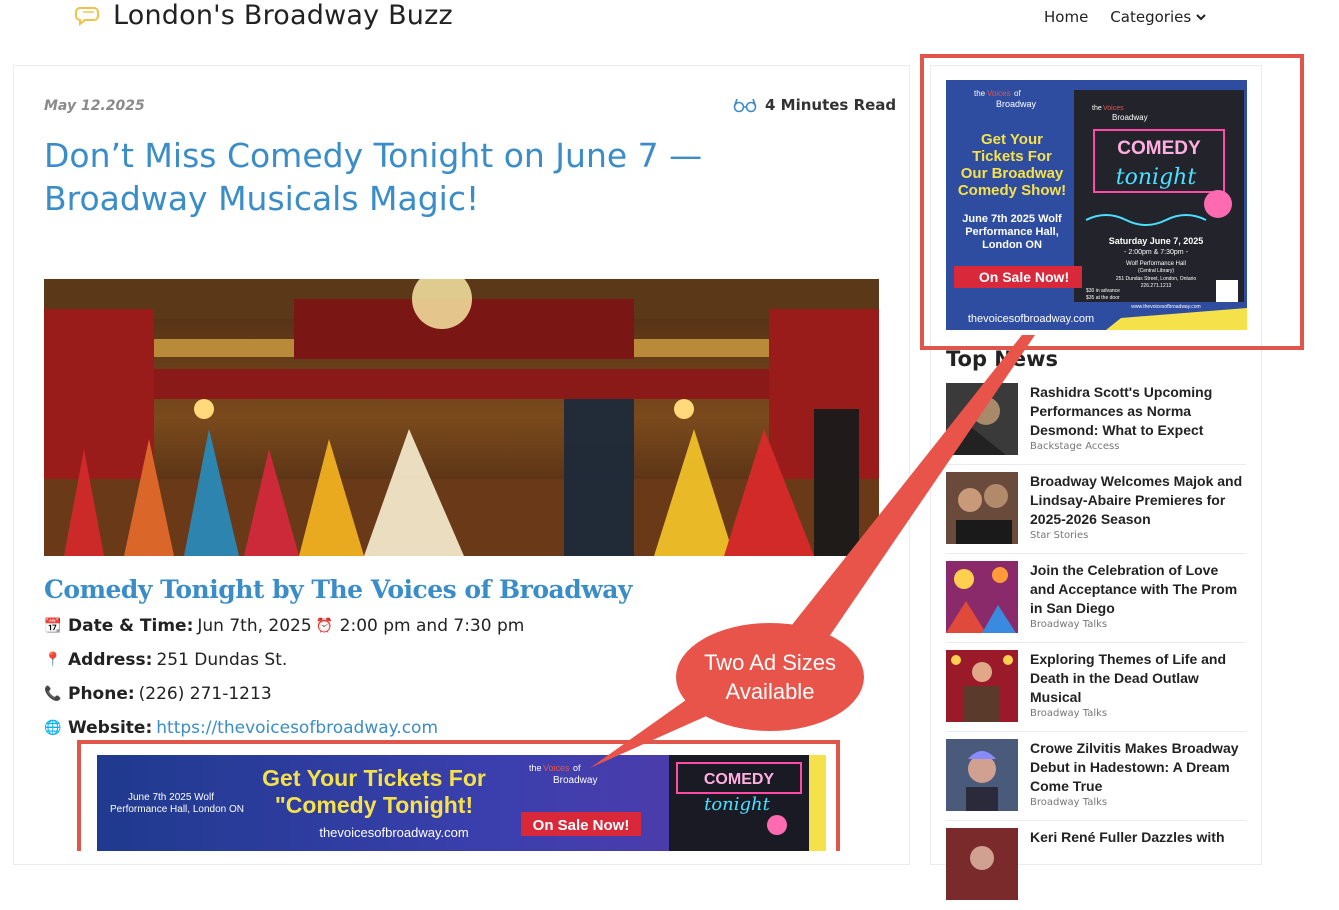 The height and width of the screenshot is (910, 1339). What do you see at coordinates (1012, 139) in the screenshot?
I see `sq-headline-1: Get Your` at bounding box center [1012, 139].